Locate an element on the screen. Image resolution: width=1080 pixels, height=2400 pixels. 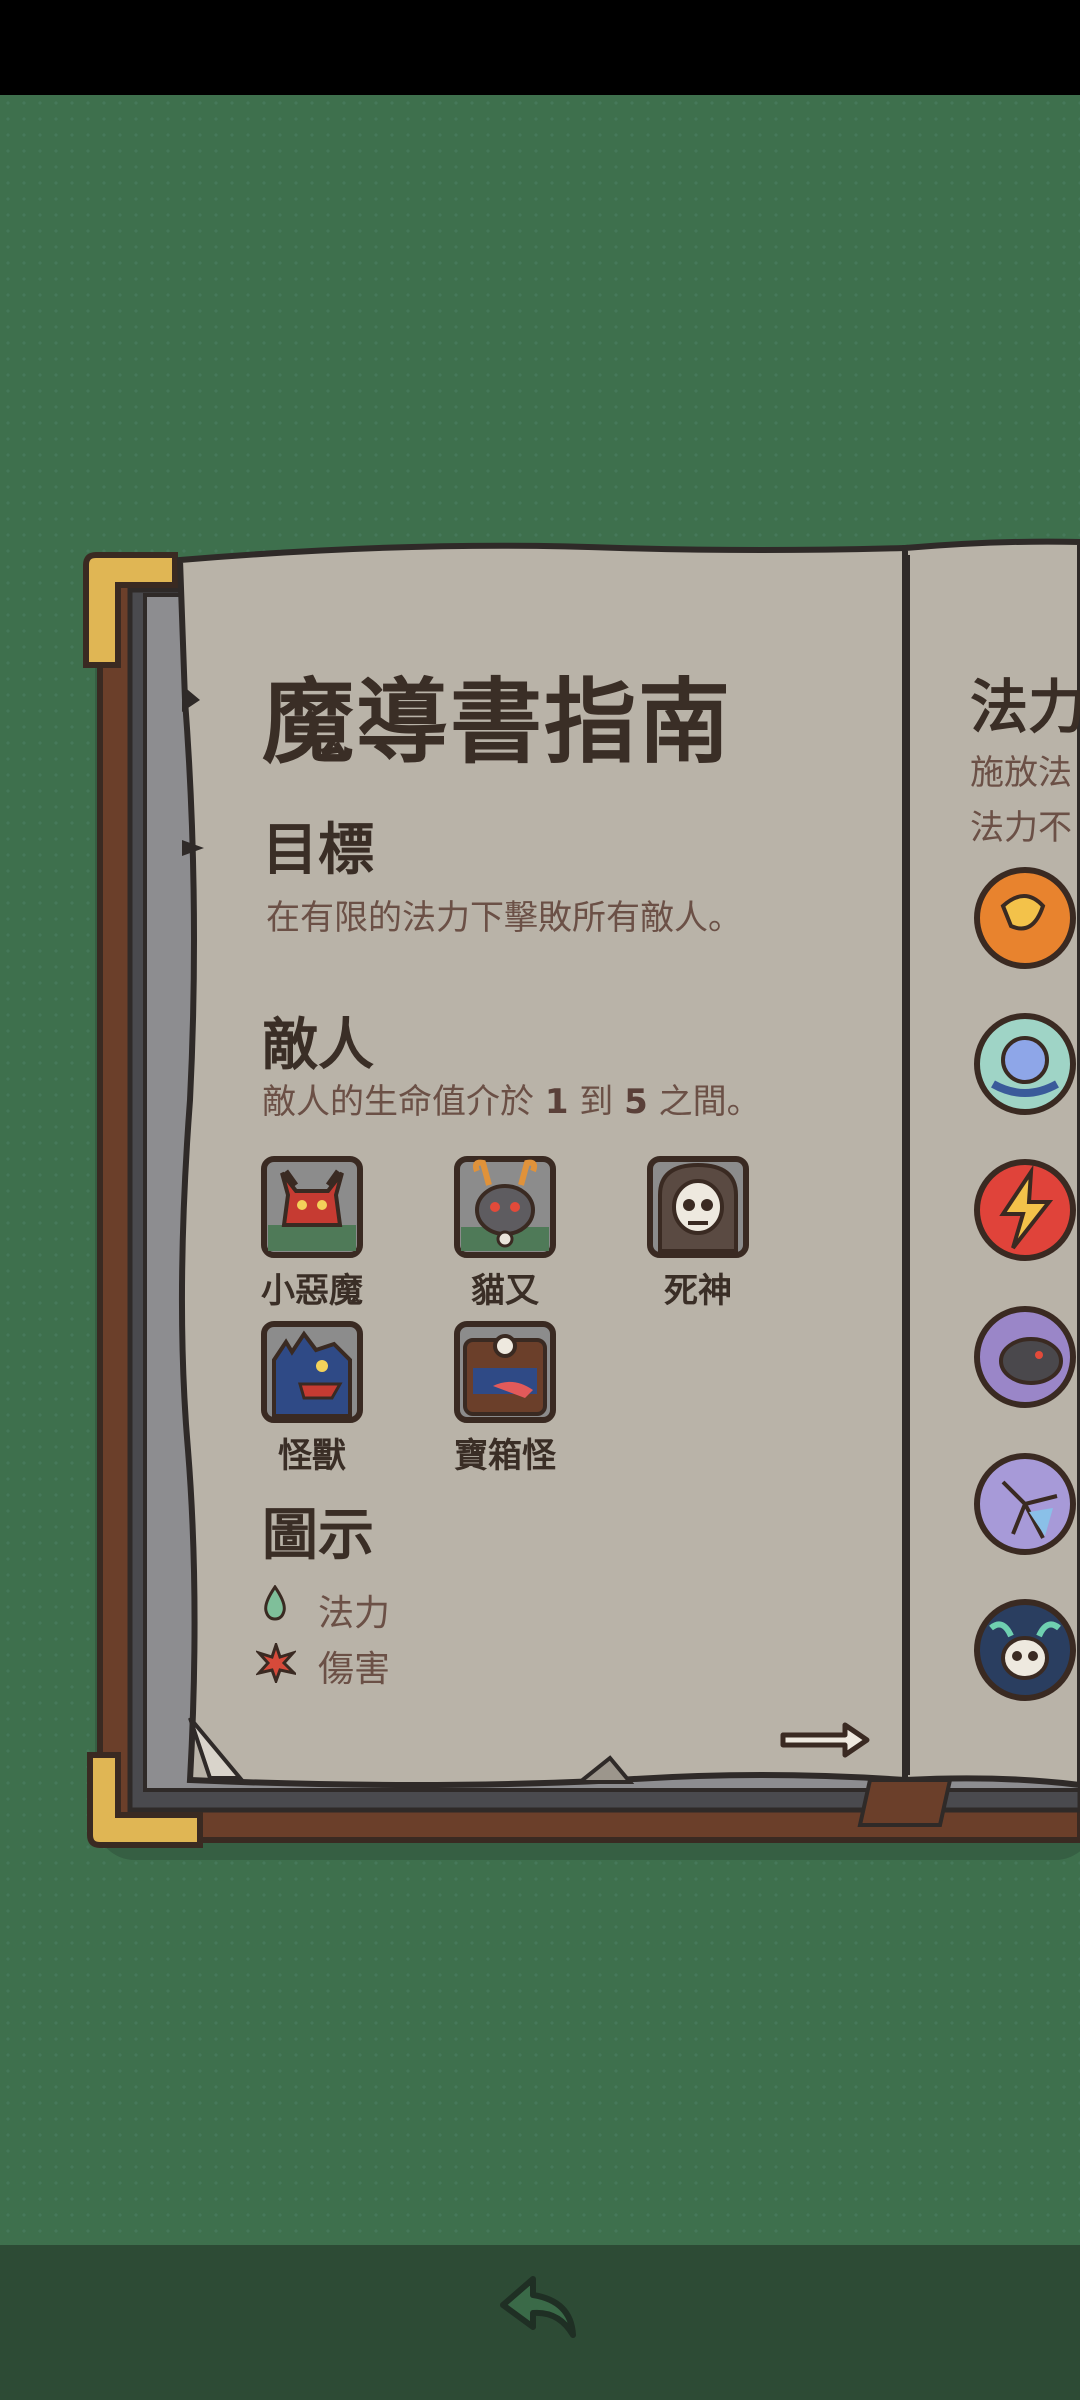
right-page-title: 法力 is located at coordinates (1025, 707).